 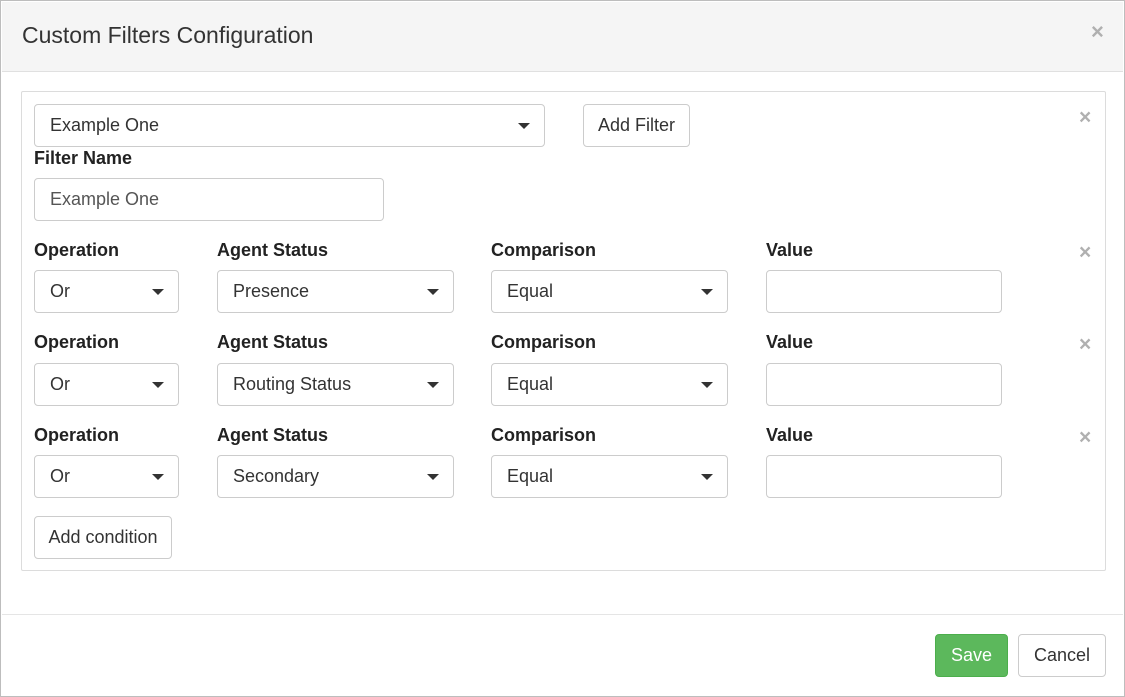 I want to click on cancel-button: Cancel, so click(x=1062, y=655).